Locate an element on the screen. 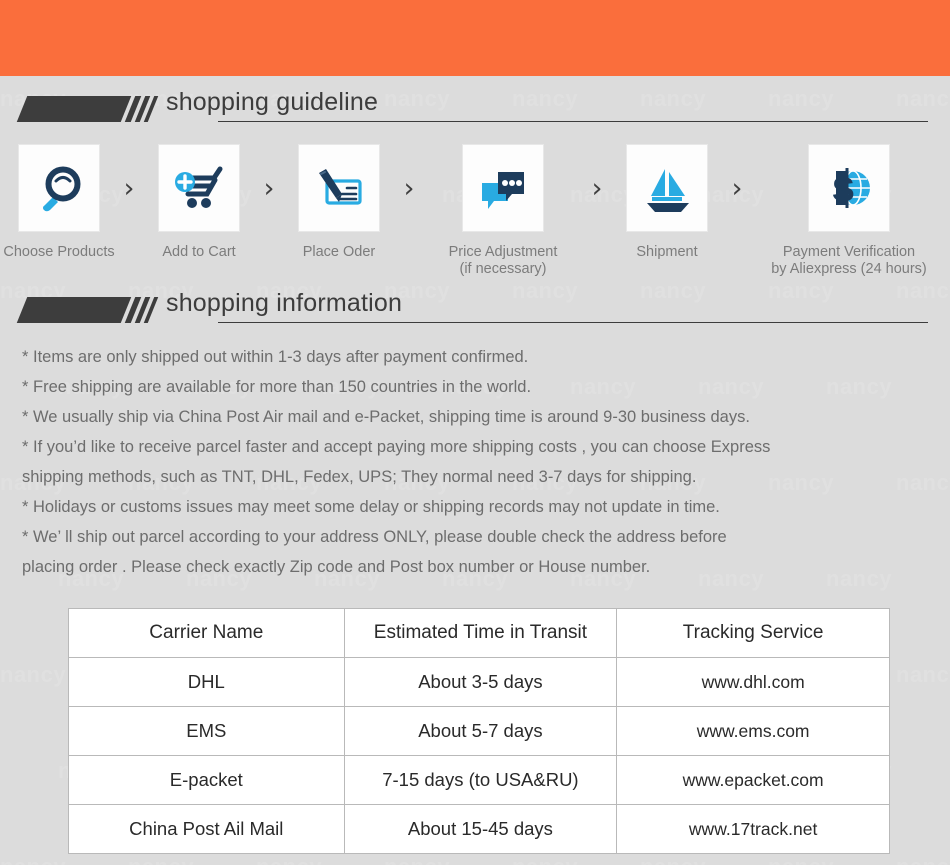 The height and width of the screenshot is (865, 950). step-icon-box: S is located at coordinates (849, 188).